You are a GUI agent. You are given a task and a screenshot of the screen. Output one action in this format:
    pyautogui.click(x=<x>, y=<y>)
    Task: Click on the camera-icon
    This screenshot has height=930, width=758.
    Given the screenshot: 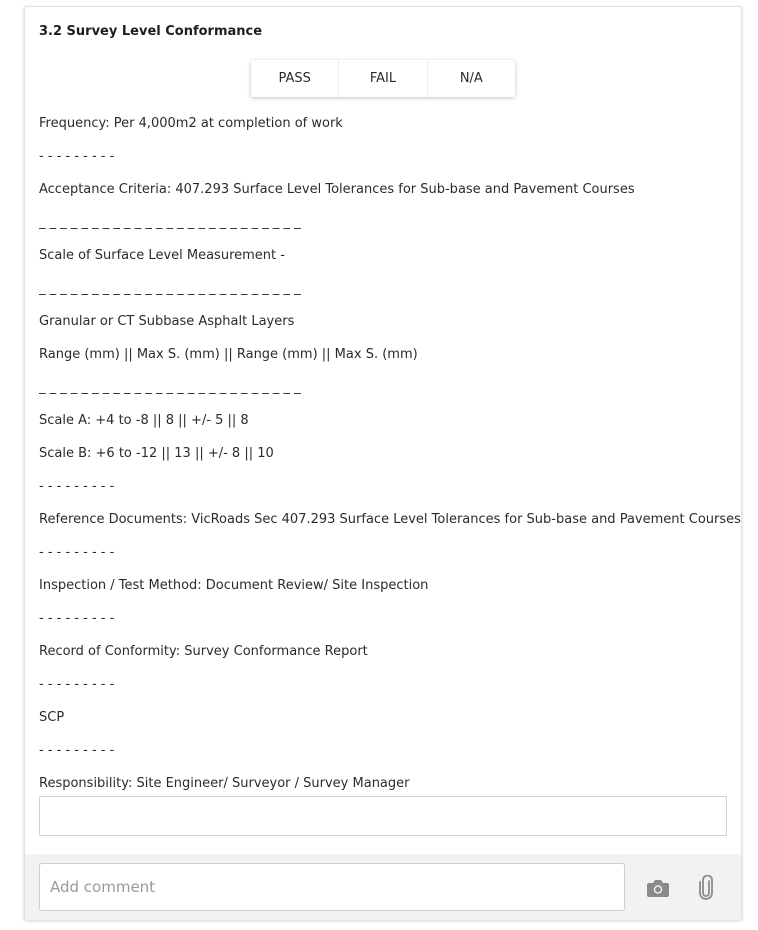 What is the action you would take?
    pyautogui.click(x=658, y=888)
    